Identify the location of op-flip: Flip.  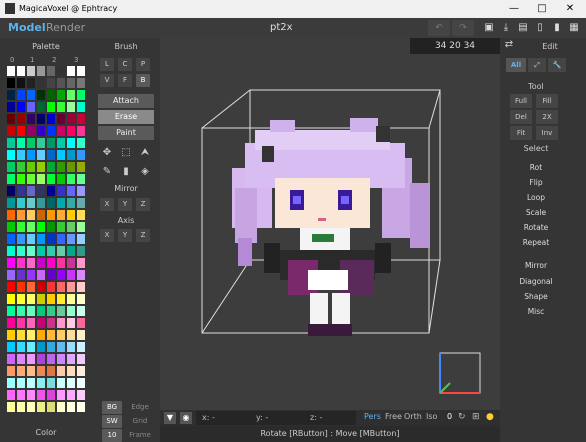
(536, 183).